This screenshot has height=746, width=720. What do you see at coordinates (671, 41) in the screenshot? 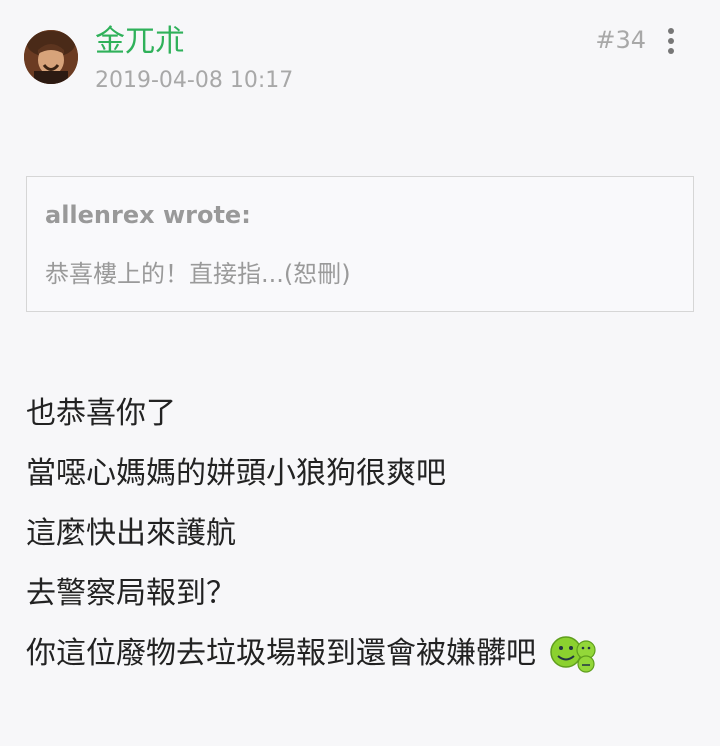
I see `more-vertical-icon` at bounding box center [671, 41].